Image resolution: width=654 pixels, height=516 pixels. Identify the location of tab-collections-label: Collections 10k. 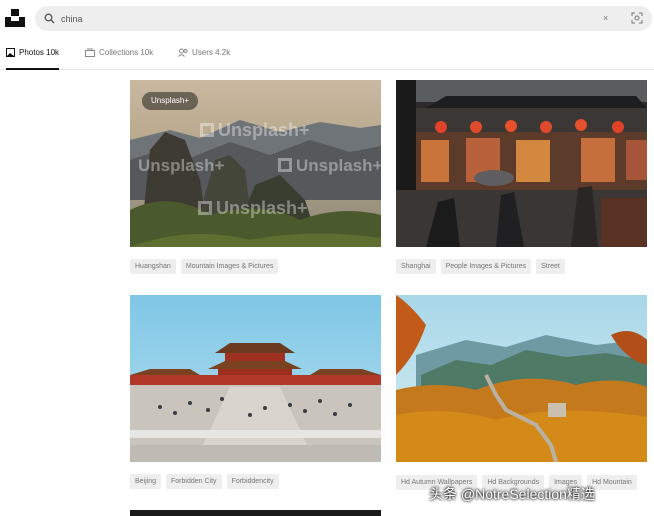
(126, 52).